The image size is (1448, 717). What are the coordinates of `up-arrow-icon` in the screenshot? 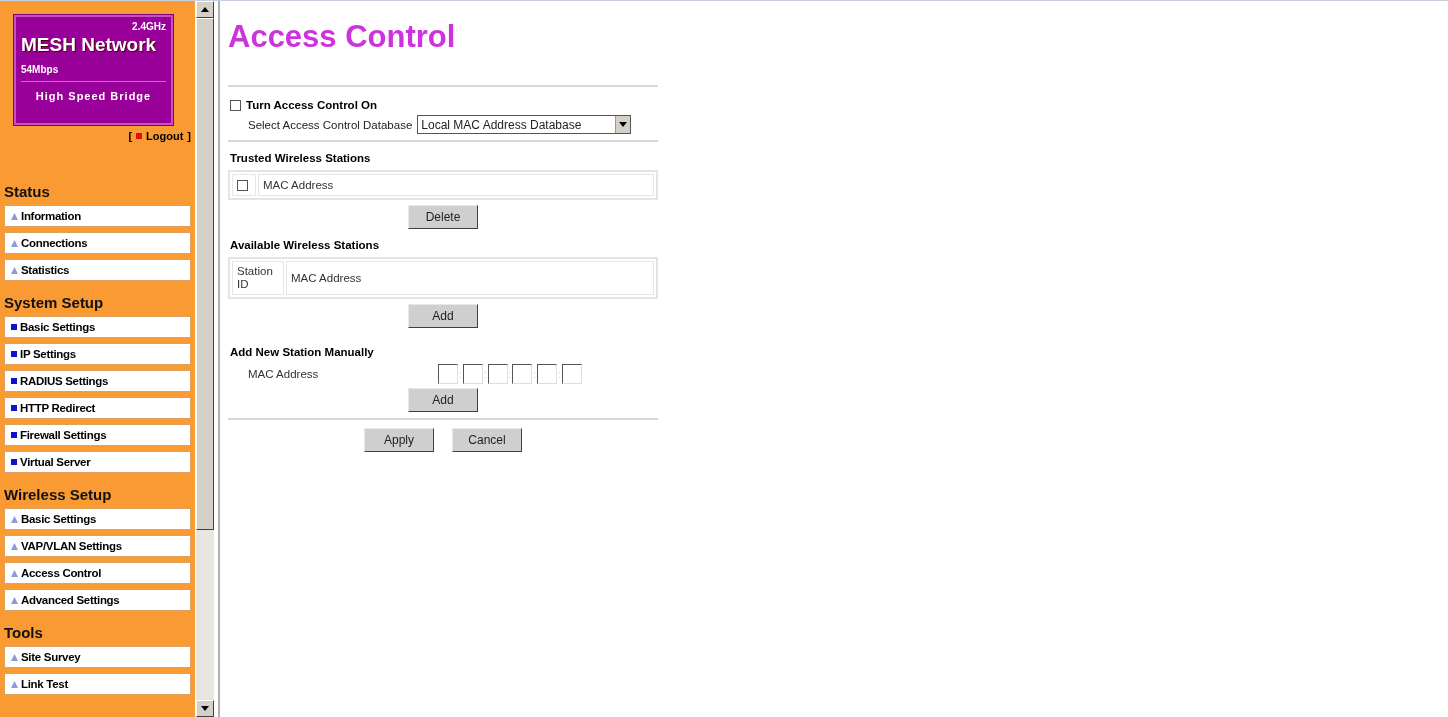 It's located at (205, 9).